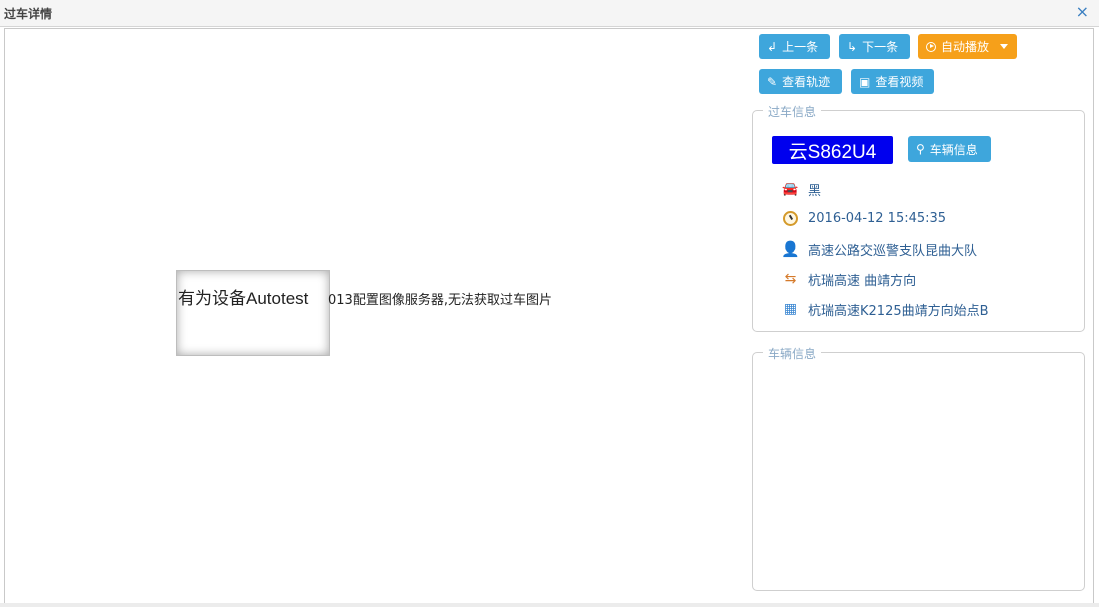 The height and width of the screenshot is (607, 1099). Describe the element at coordinates (815, 191) in the screenshot. I see `vehicle-color-value: 黑` at that location.